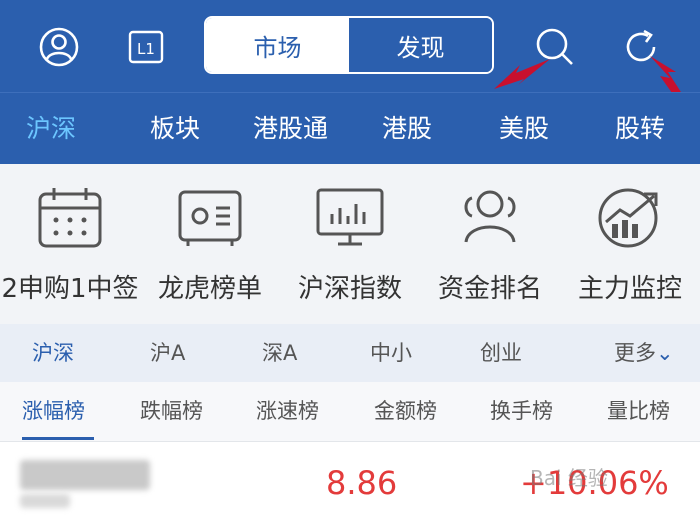  Describe the element at coordinates (59, 47) in the screenshot. I see `user-icon` at that location.